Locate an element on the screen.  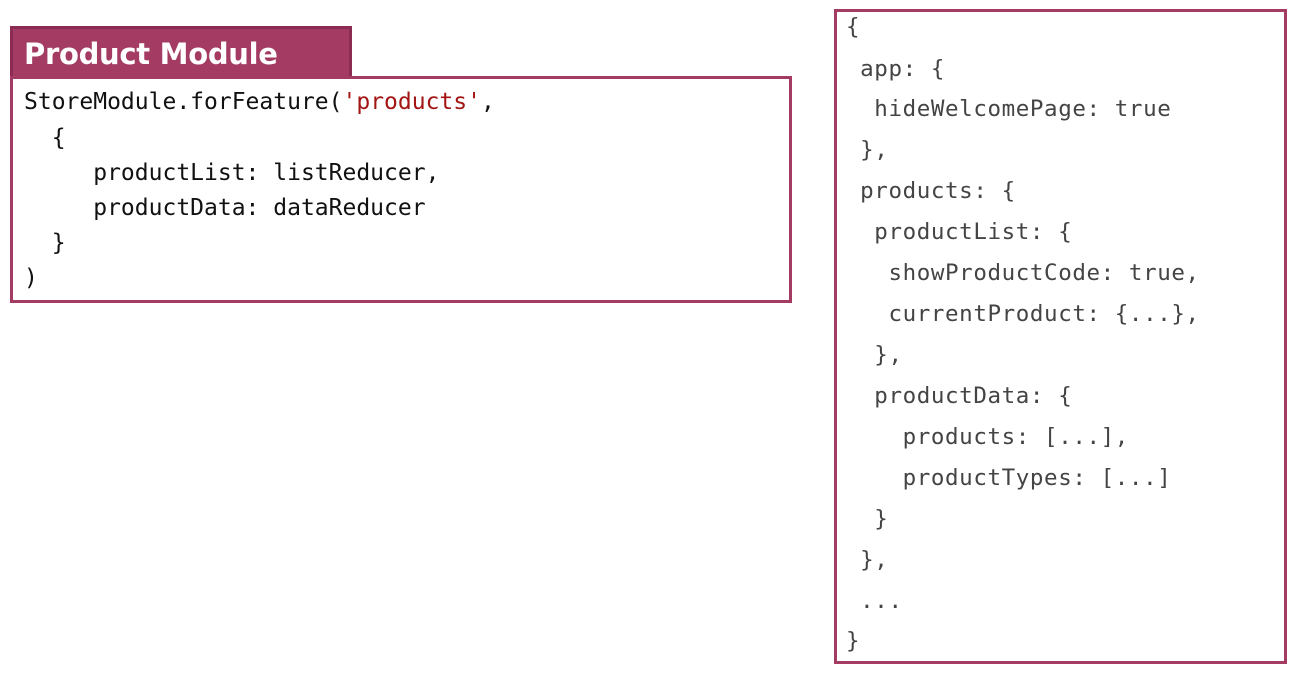
code-string-literal: 'products' is located at coordinates (411, 102).